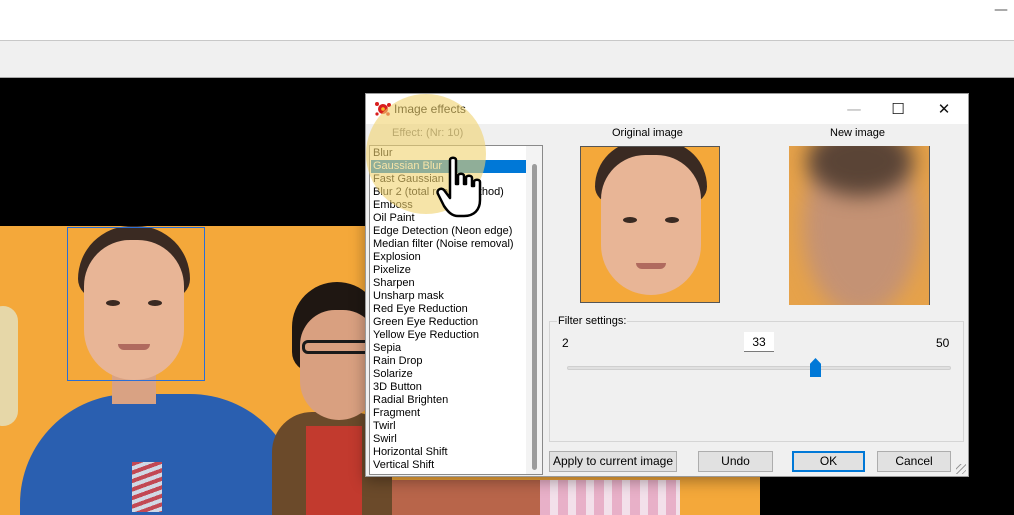 Image resolution: width=1014 pixels, height=515 pixels. What do you see at coordinates (449, 374) in the screenshot?
I see `effect-item: Solarize` at bounding box center [449, 374].